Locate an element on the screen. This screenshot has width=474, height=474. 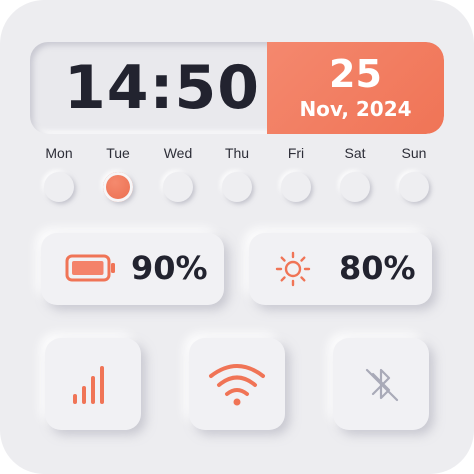
wifi-toggle is located at coordinates (237, 384).